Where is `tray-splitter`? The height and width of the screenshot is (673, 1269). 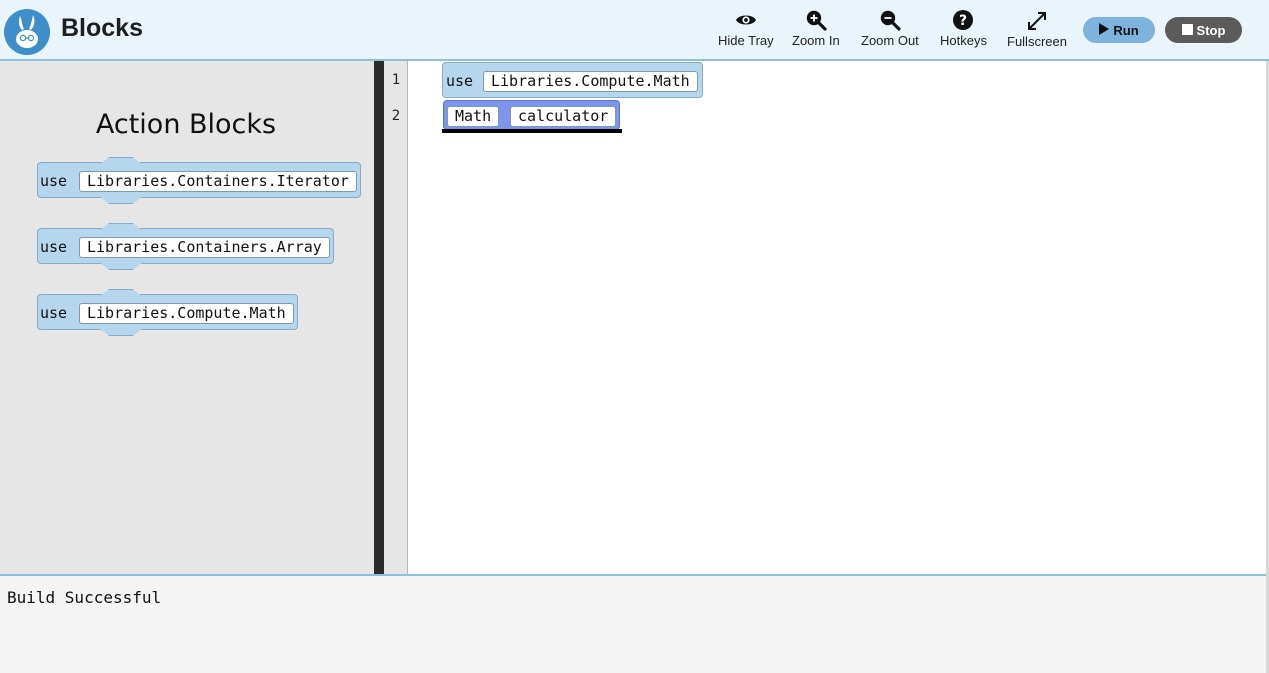 tray-splitter is located at coordinates (379, 317).